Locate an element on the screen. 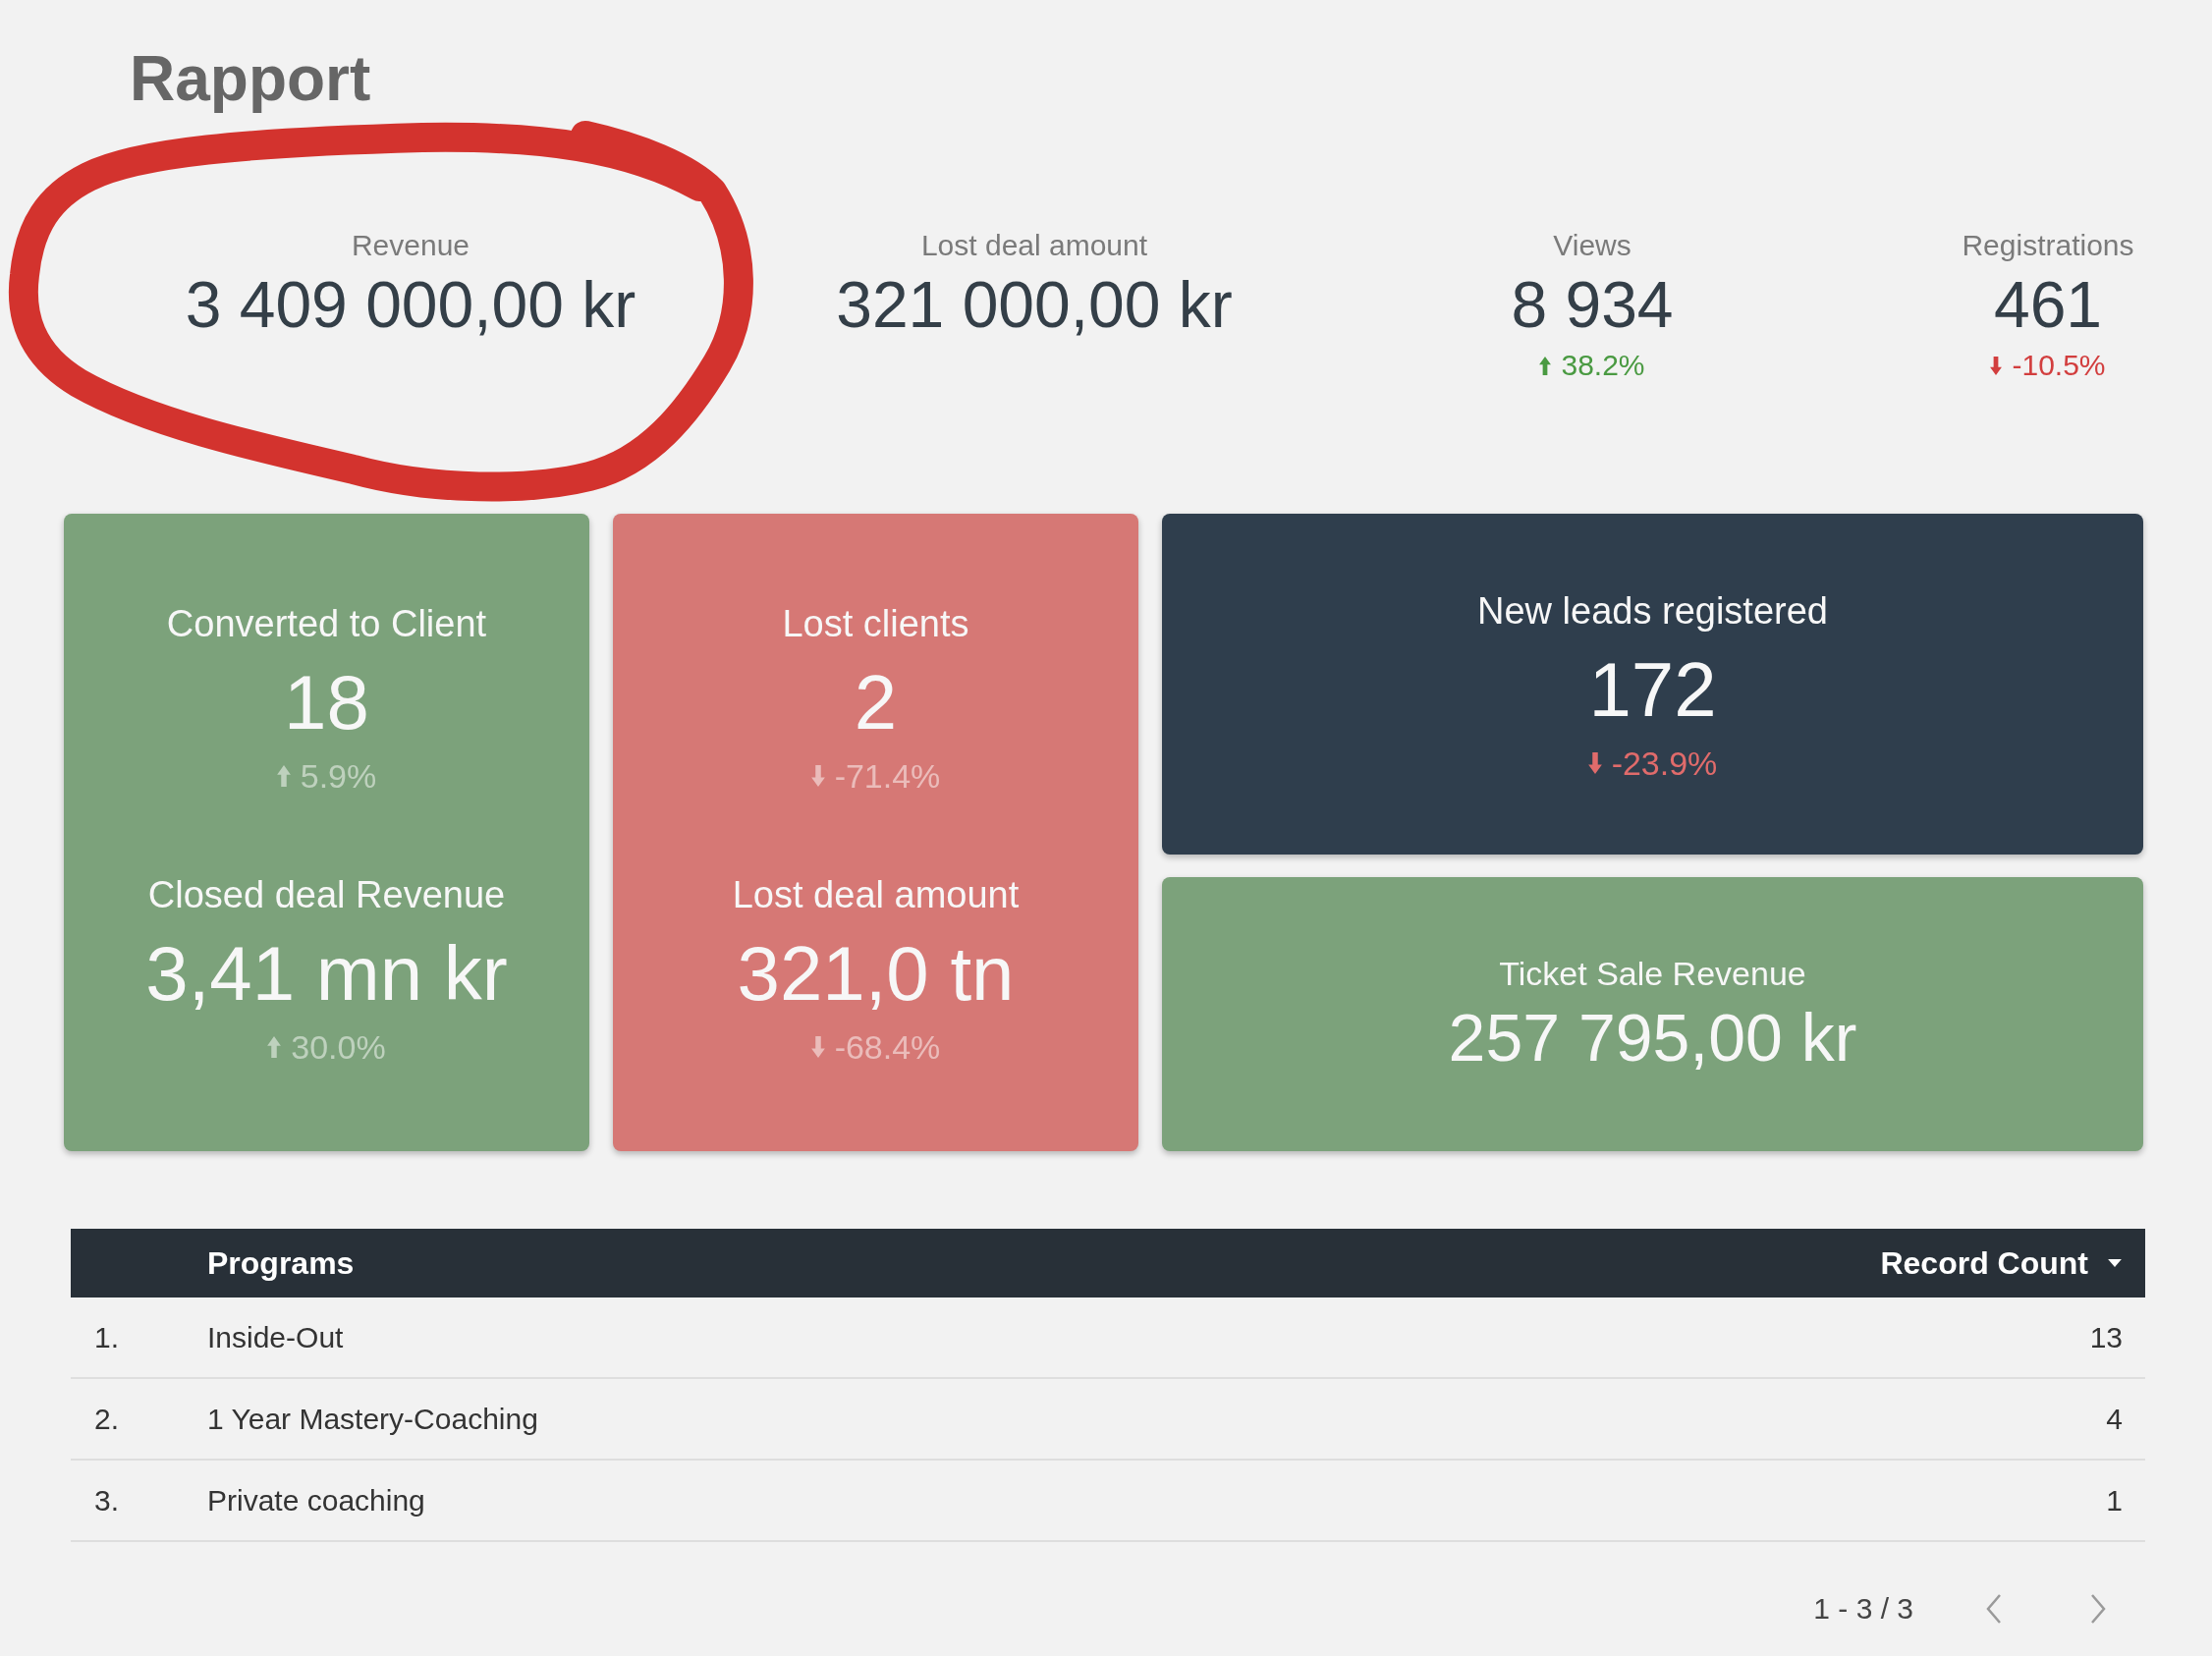 Image resolution: width=2212 pixels, height=1656 pixels. row-number: 1. is located at coordinates (107, 1337).